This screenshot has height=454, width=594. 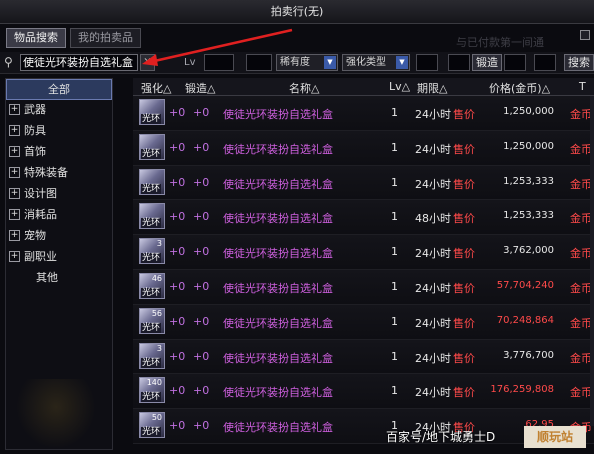 I want to click on header-price: 价格(金币)△, so click(x=519, y=88).